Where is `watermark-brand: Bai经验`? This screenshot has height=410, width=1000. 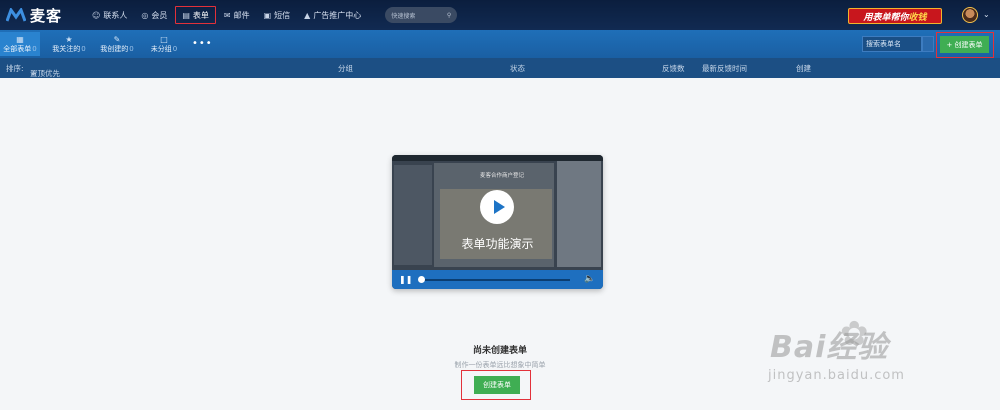 watermark-brand: Bai经验 is located at coordinates (829, 347).